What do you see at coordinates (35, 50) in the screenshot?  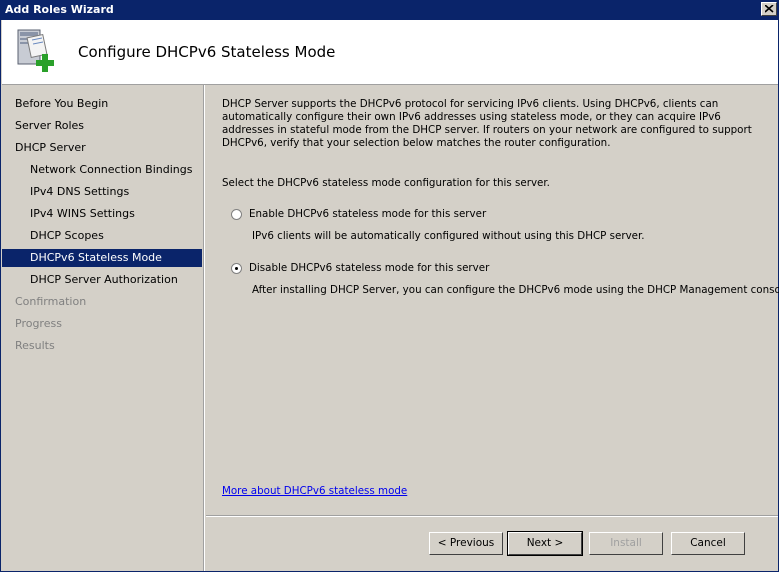 I see `server-roles-add-icon` at bounding box center [35, 50].